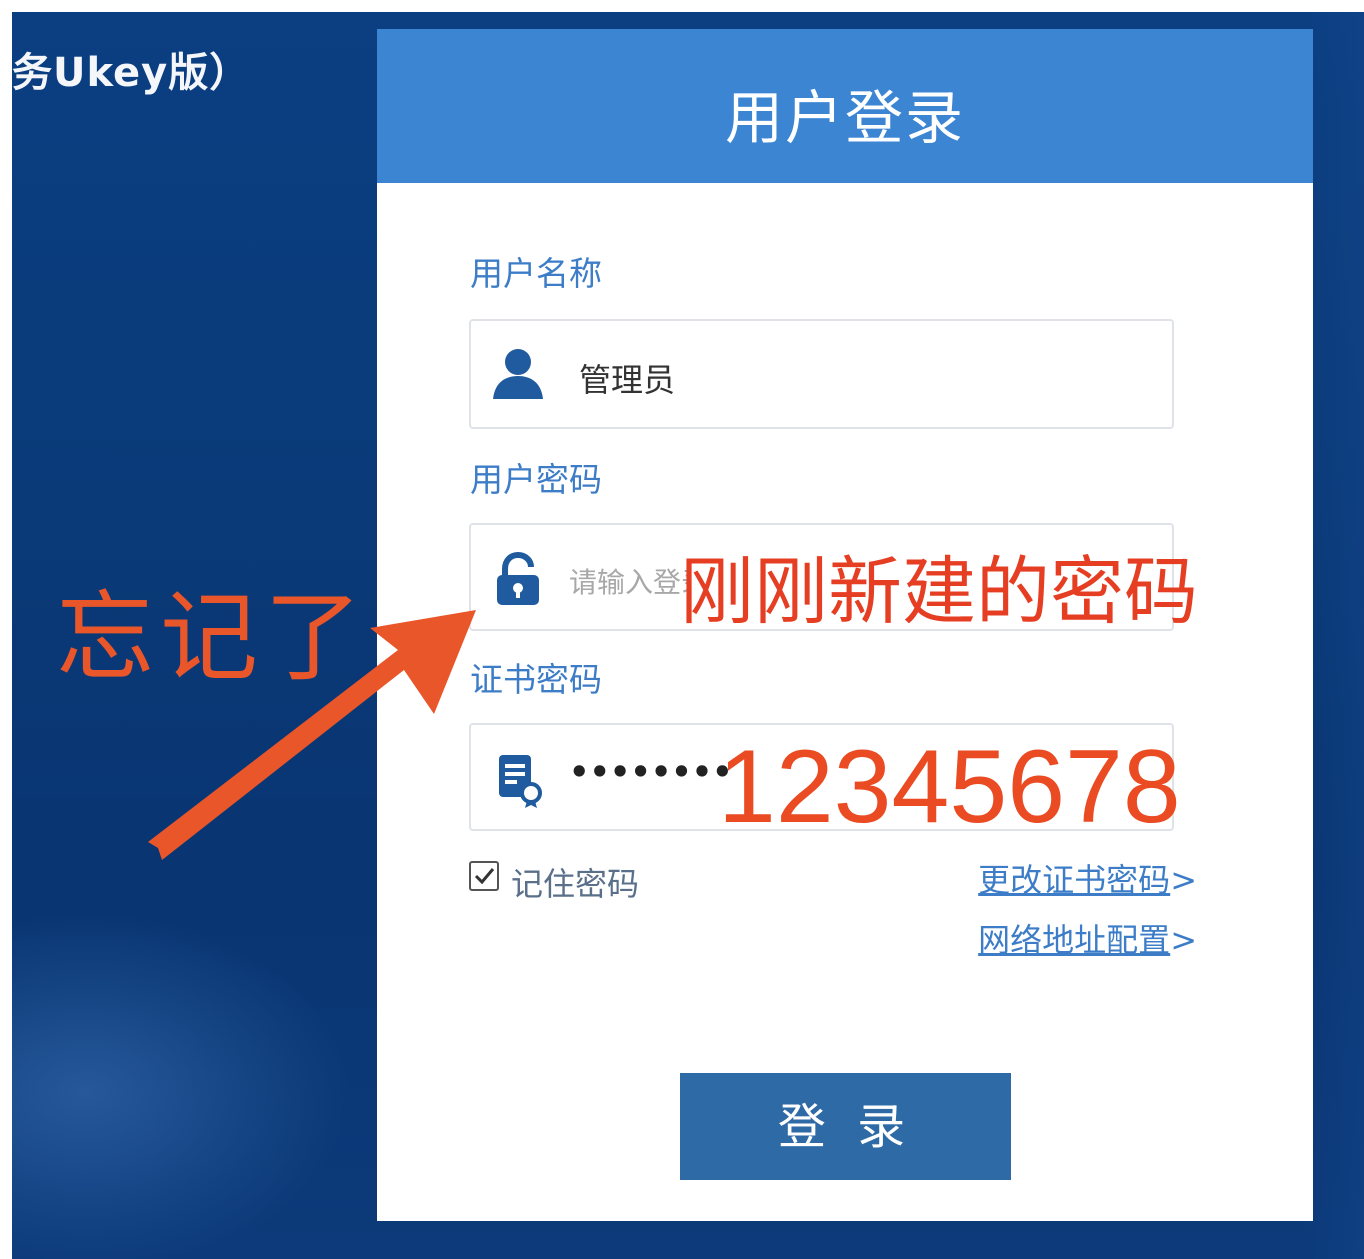 The width and height of the screenshot is (1364, 1259). Describe the element at coordinates (949, 787) in the screenshot. I see `annotation-cert-password-note: 12345678` at that location.